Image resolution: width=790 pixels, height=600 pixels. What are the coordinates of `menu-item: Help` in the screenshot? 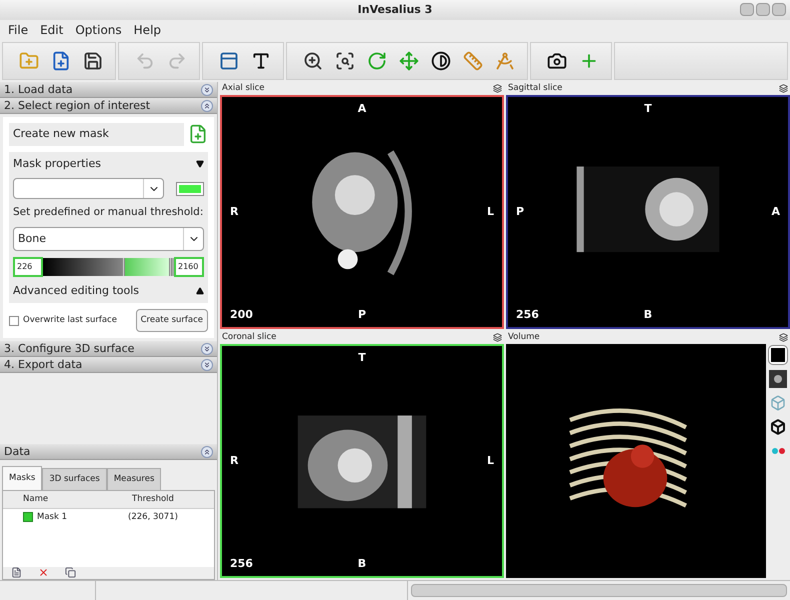 It's located at (148, 30).